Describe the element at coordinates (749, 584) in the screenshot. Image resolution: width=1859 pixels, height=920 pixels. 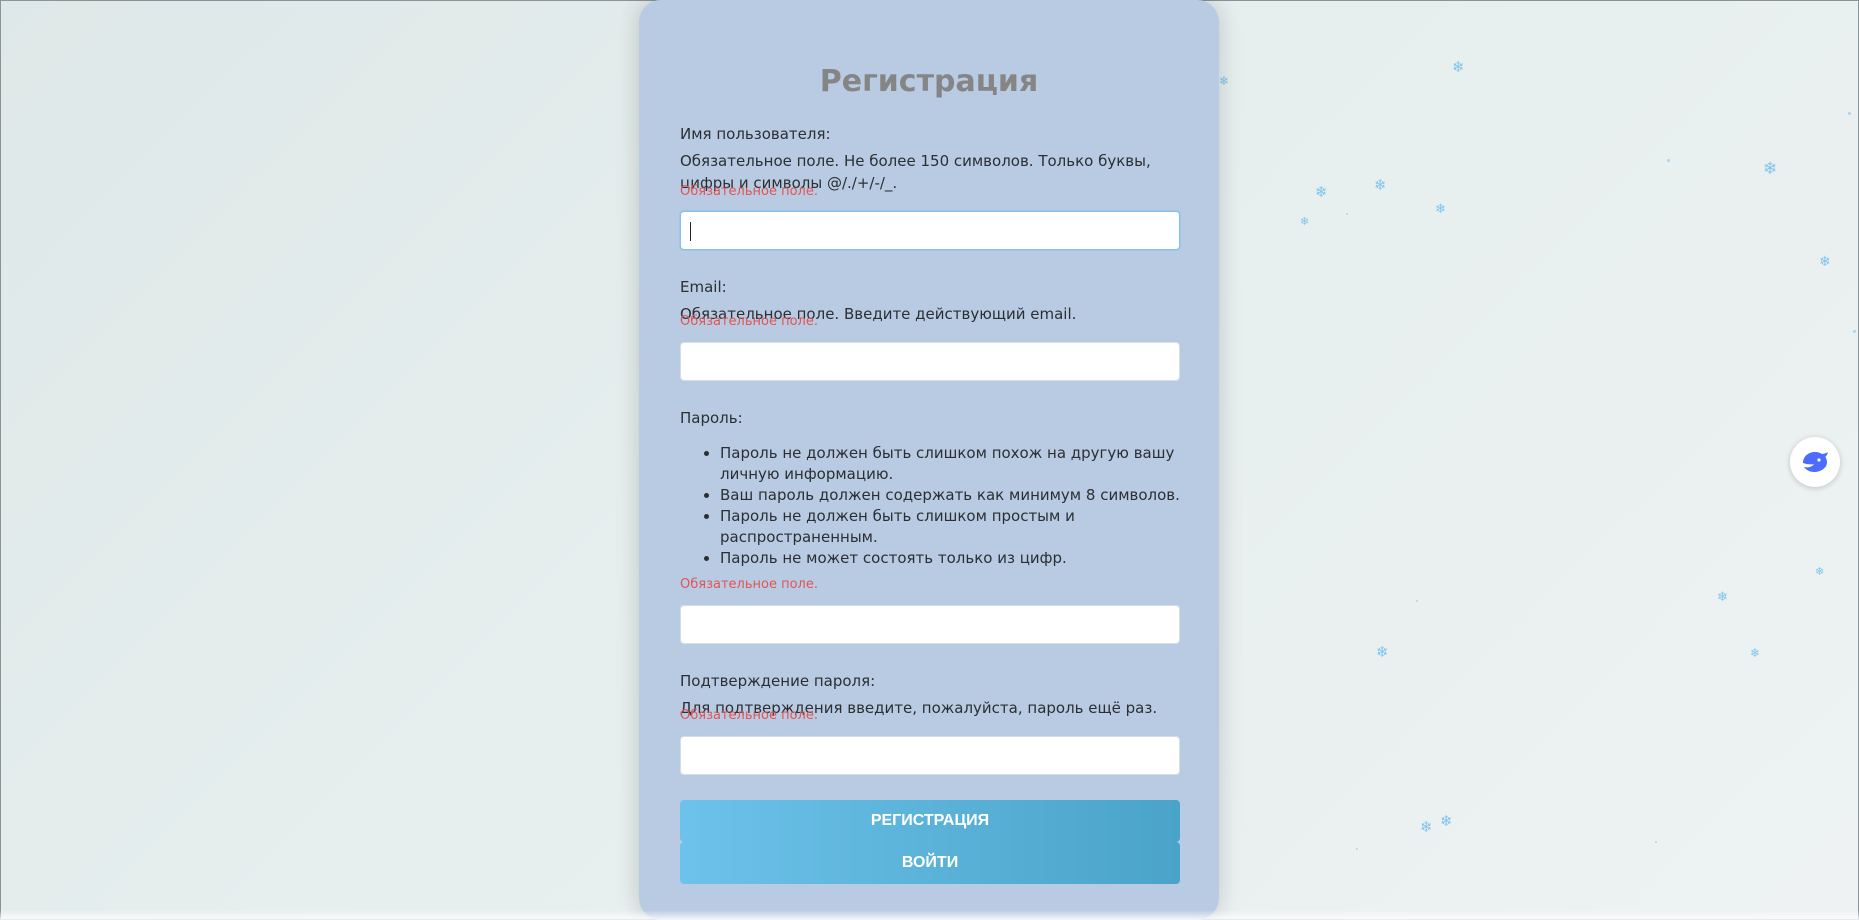
I see `password-error: Обязательное поле.` at that location.